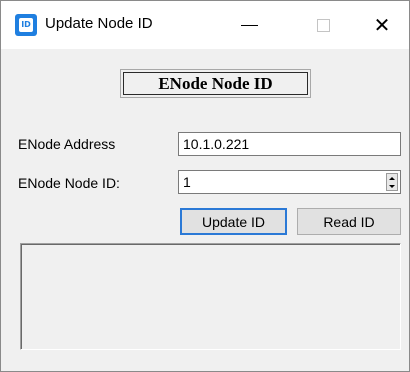 The height and width of the screenshot is (372, 410). What do you see at coordinates (289, 182) in the screenshot?
I see `enode-node-id-stepper: 1` at bounding box center [289, 182].